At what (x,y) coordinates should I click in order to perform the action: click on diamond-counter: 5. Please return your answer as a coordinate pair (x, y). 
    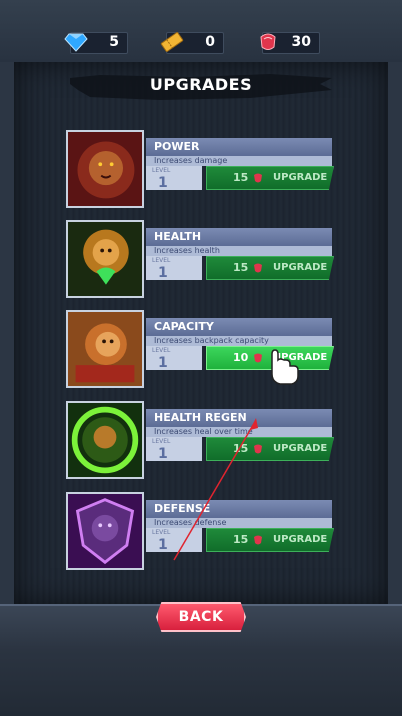
    Looking at the image, I should click on (96, 43).